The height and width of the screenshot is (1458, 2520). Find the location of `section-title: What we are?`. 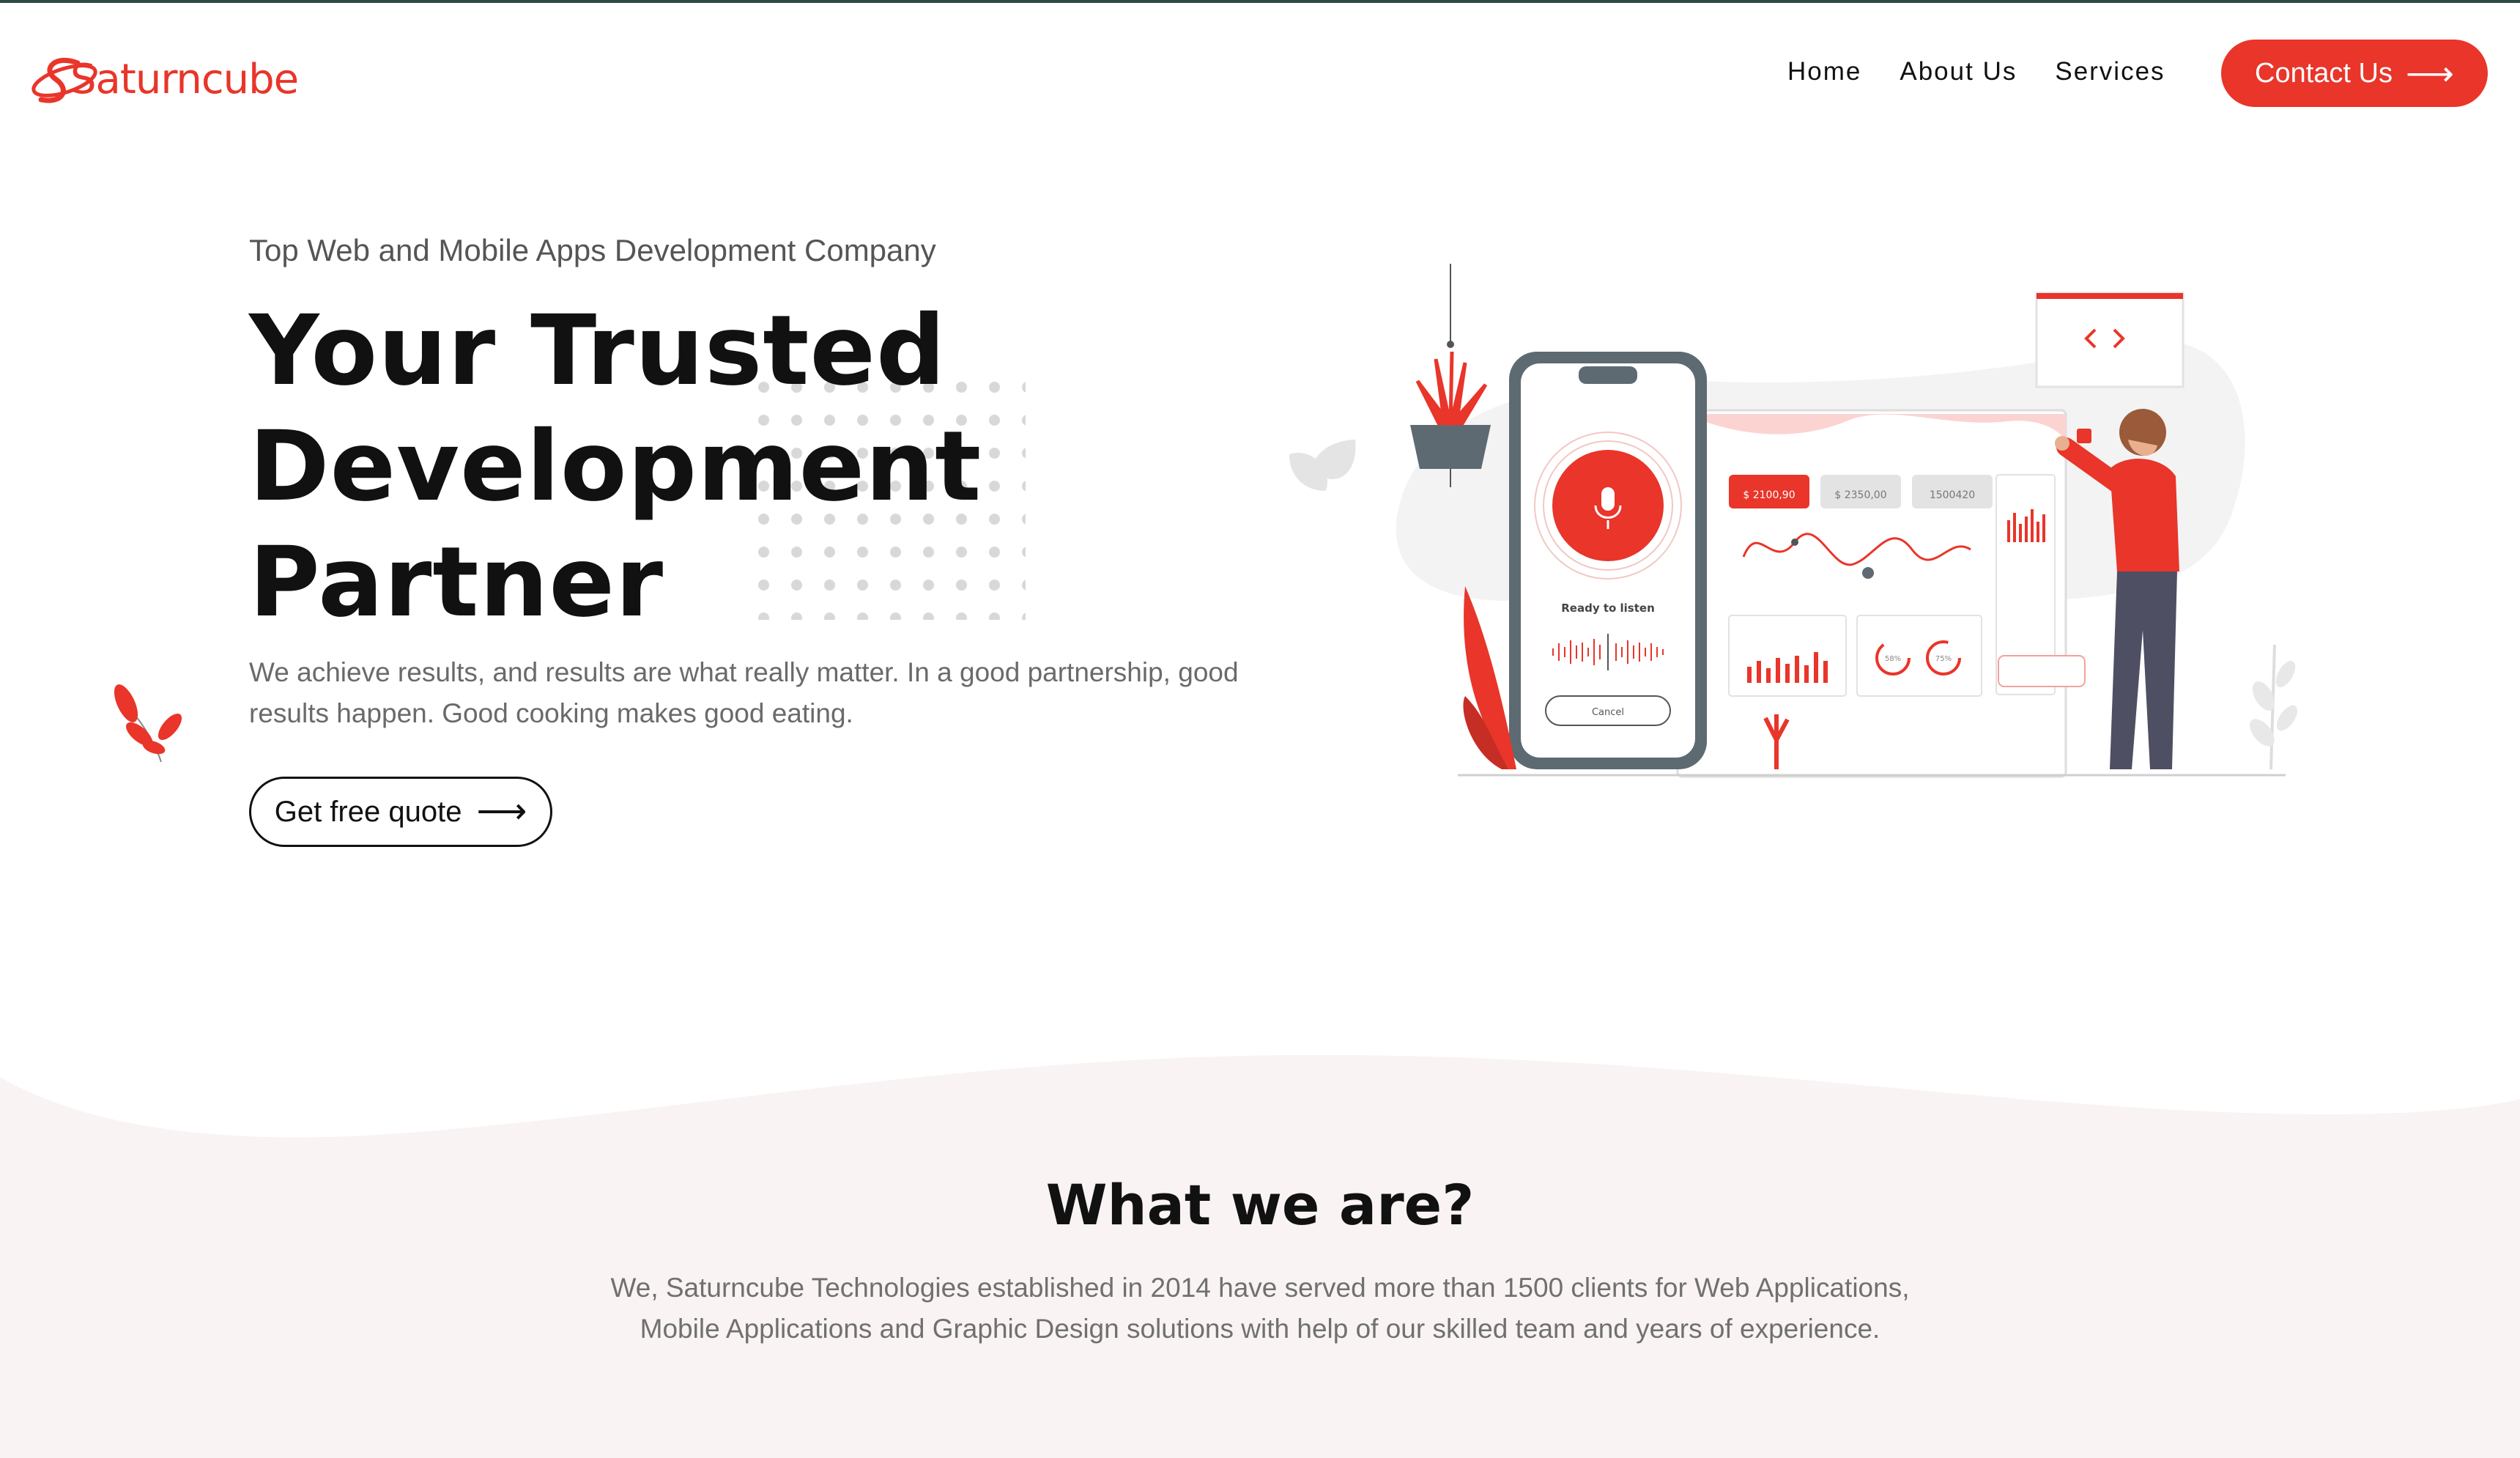

section-title: What we are? is located at coordinates (1260, 1204).